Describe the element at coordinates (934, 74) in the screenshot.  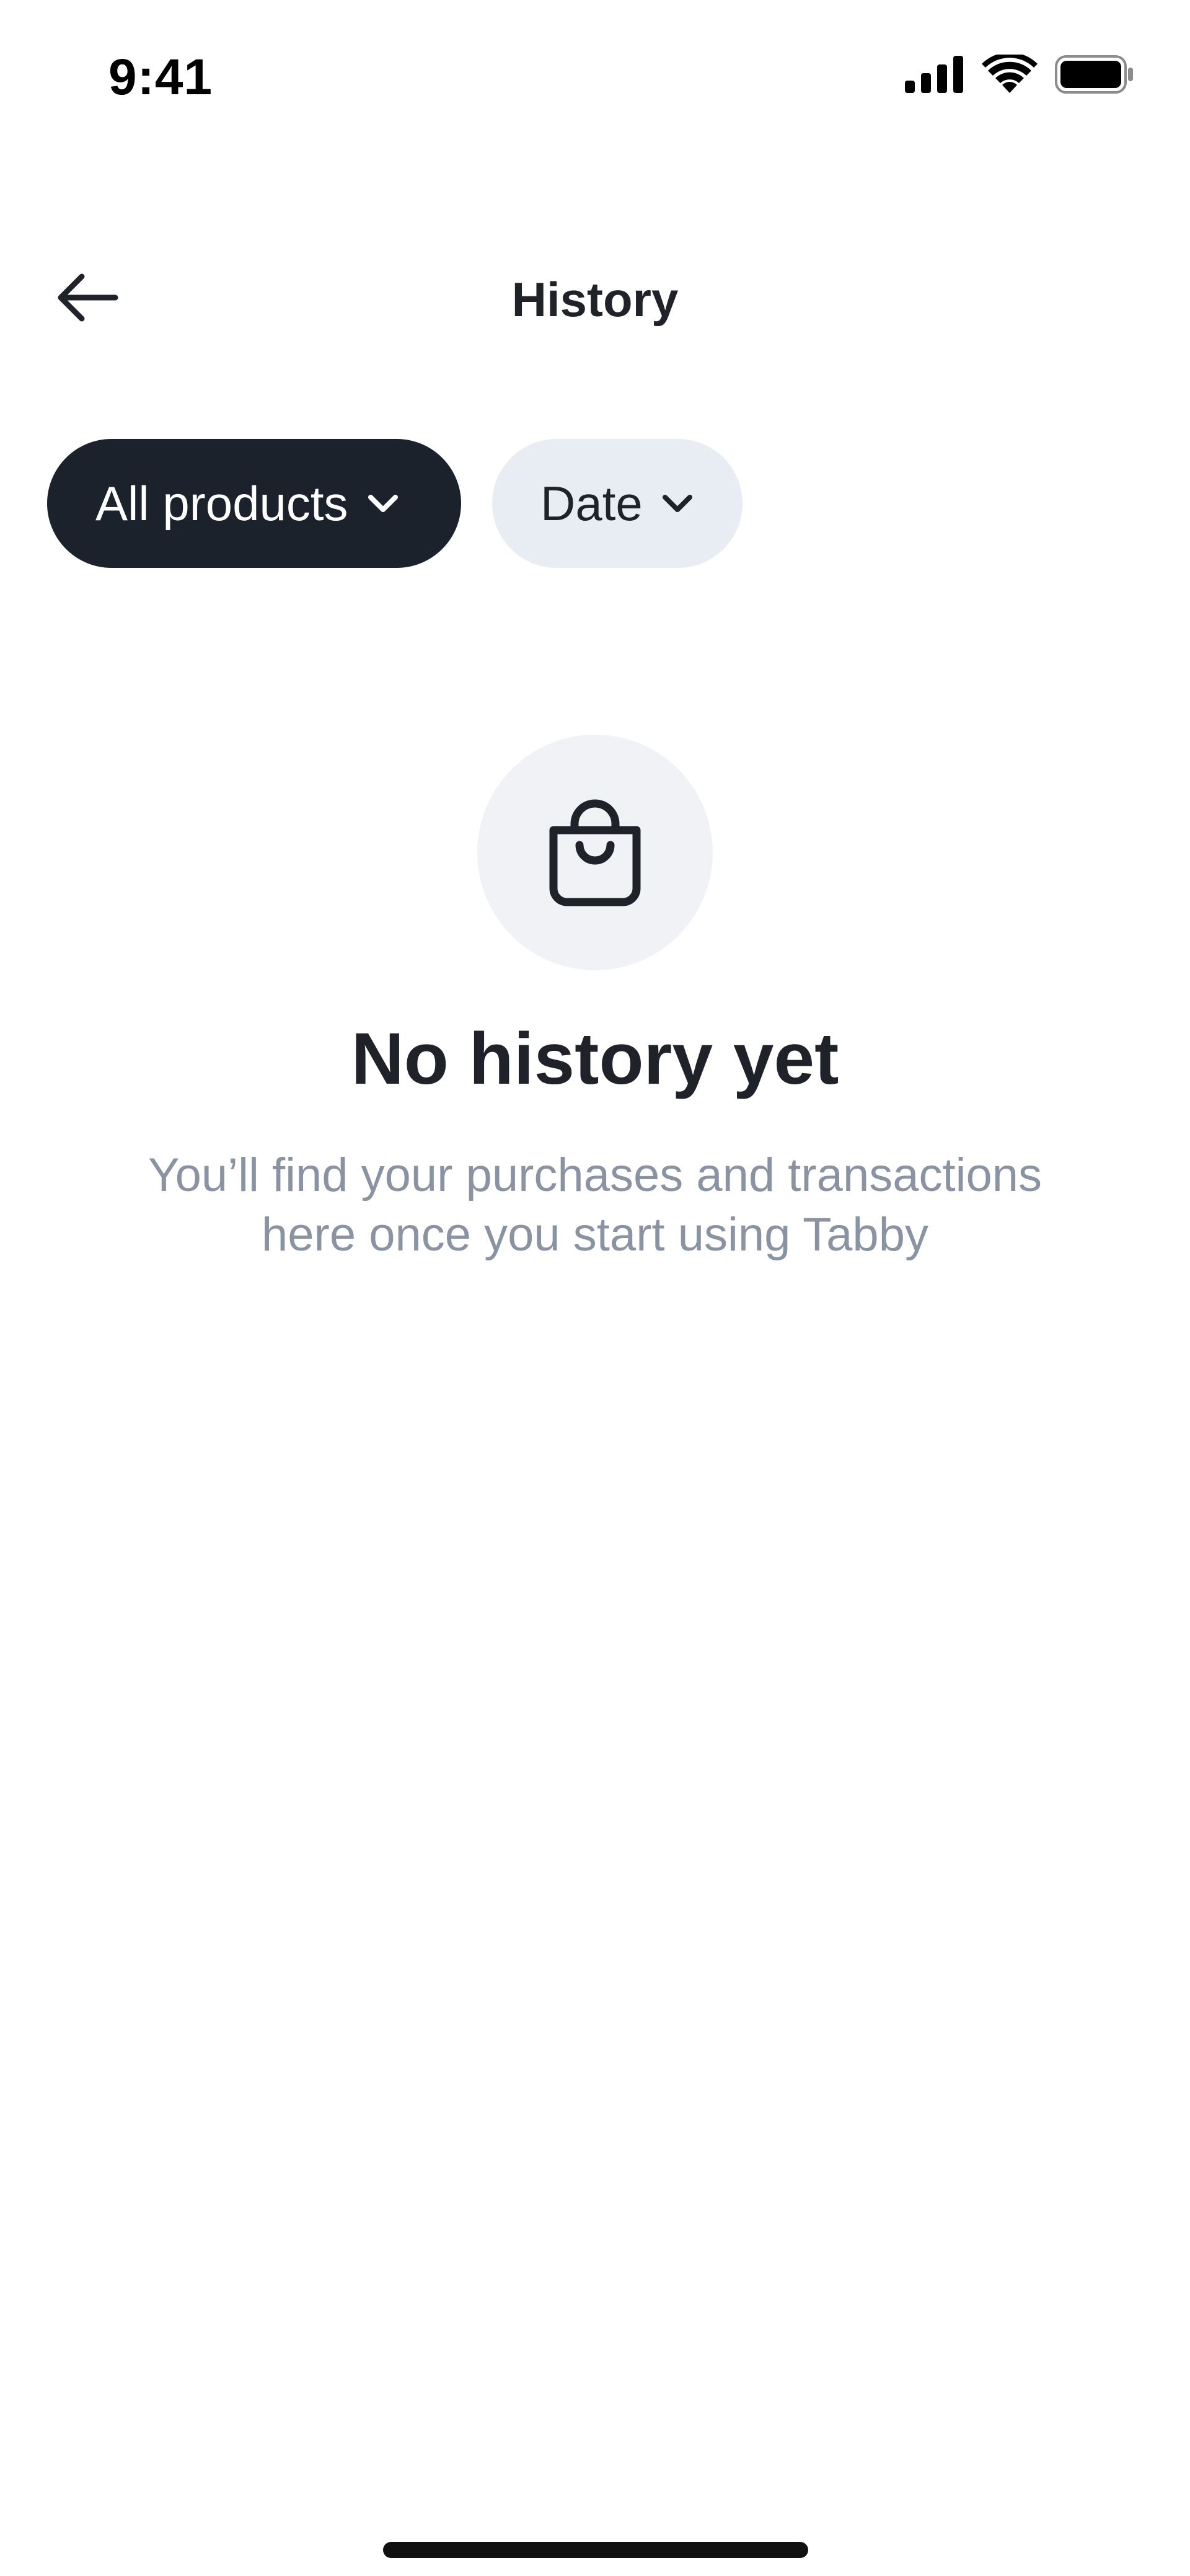
I see `signal-icon` at that location.